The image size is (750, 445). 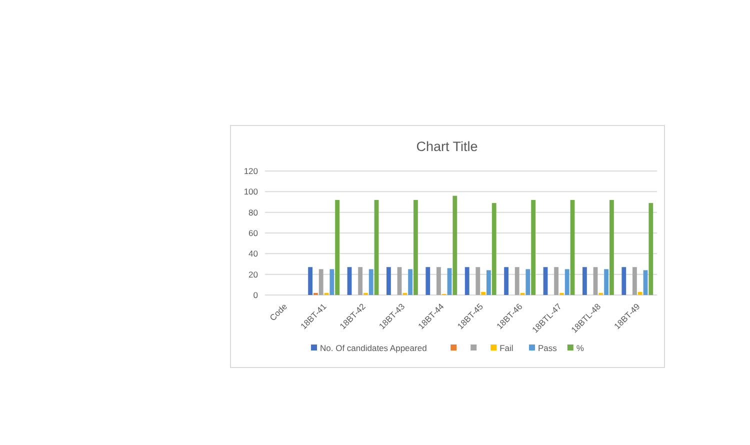 I want to click on axis-label: 80, so click(x=253, y=212).